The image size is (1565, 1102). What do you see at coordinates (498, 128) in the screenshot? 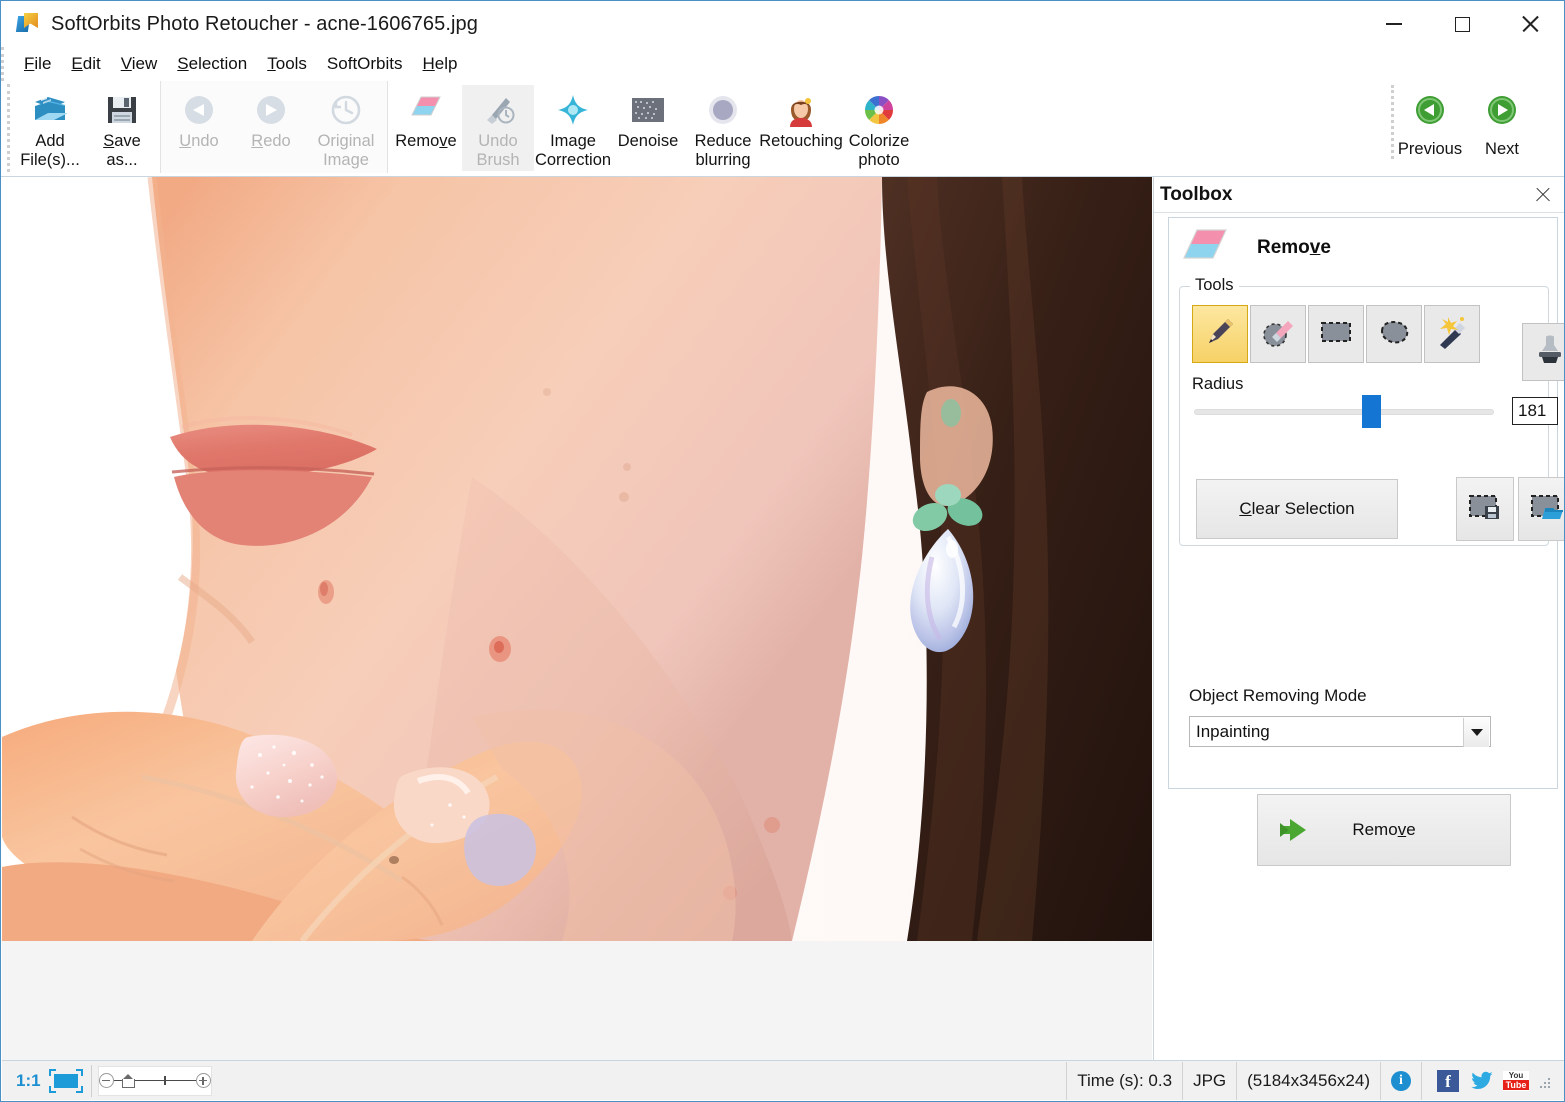
I see `undo-brush-button: Undo Brush` at bounding box center [498, 128].